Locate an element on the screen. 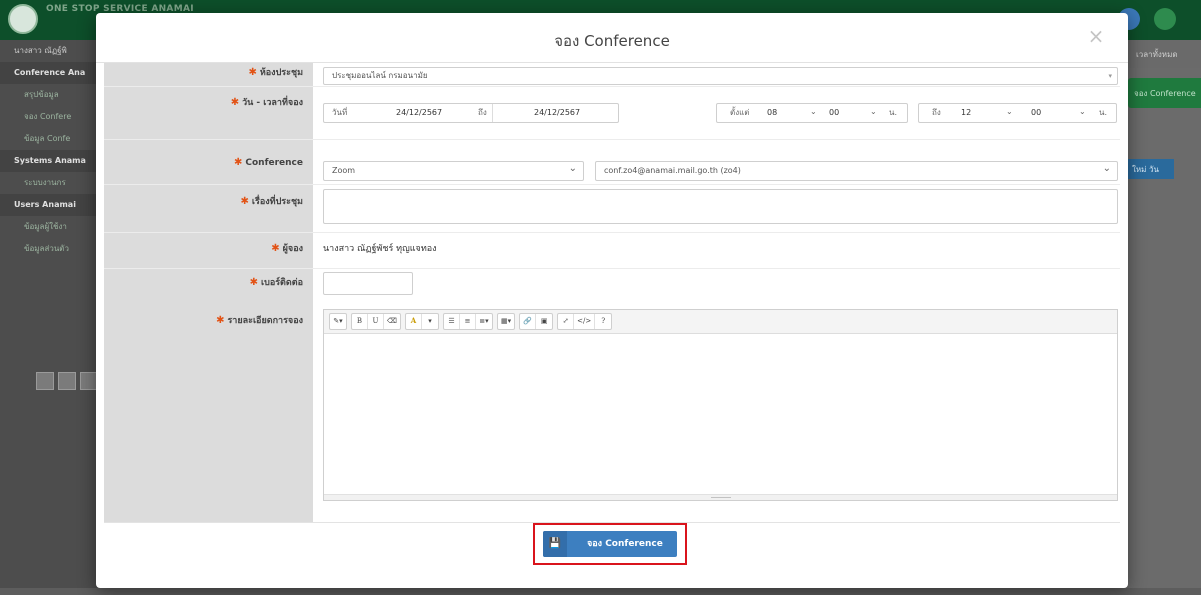 Image resolution: width=1201 pixels, height=595 pixels. editor-toolbar: ✎▾ B U ⌫ A ▾ ☰ ≡ ≣▾ ▦▾ 🔗 ▣ ⤢ </> ? is located at coordinates (720, 322).